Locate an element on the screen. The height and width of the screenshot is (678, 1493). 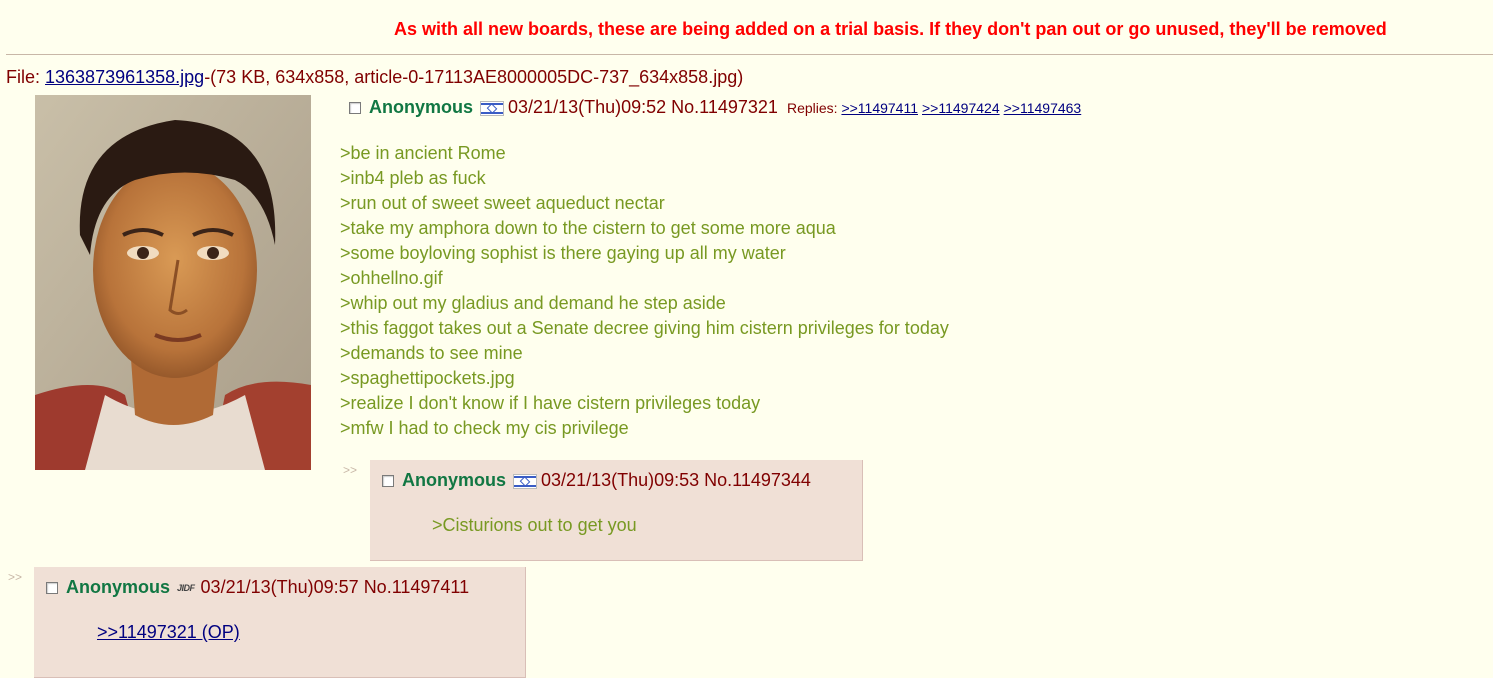
post-datetime: 03/21/13(Thu)09:52 is located at coordinates (587, 107).